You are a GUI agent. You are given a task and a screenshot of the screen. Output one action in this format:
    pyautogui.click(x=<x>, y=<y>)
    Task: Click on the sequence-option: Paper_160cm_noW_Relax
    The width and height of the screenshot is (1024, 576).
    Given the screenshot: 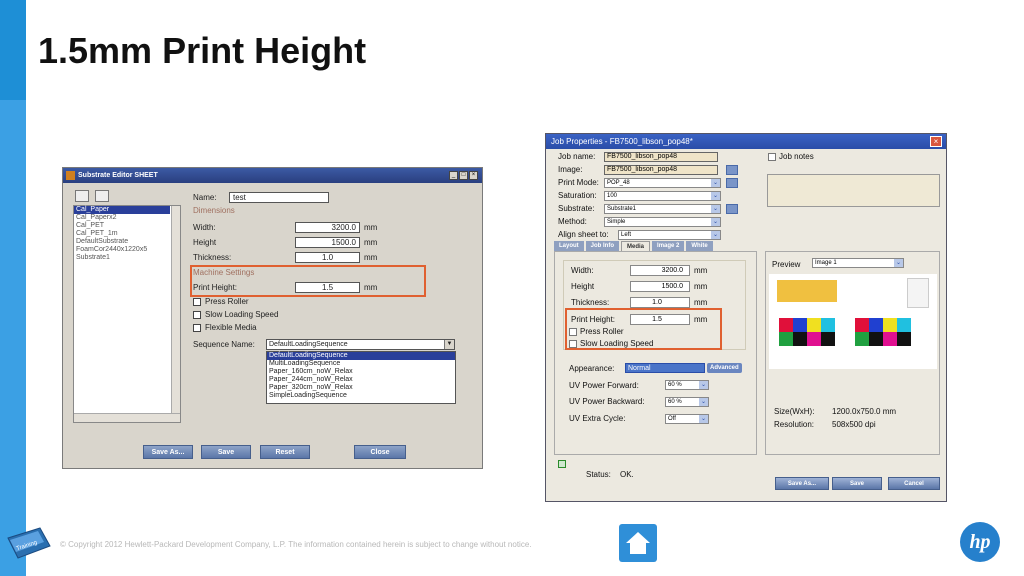 What is the action you would take?
    pyautogui.click(x=361, y=372)
    